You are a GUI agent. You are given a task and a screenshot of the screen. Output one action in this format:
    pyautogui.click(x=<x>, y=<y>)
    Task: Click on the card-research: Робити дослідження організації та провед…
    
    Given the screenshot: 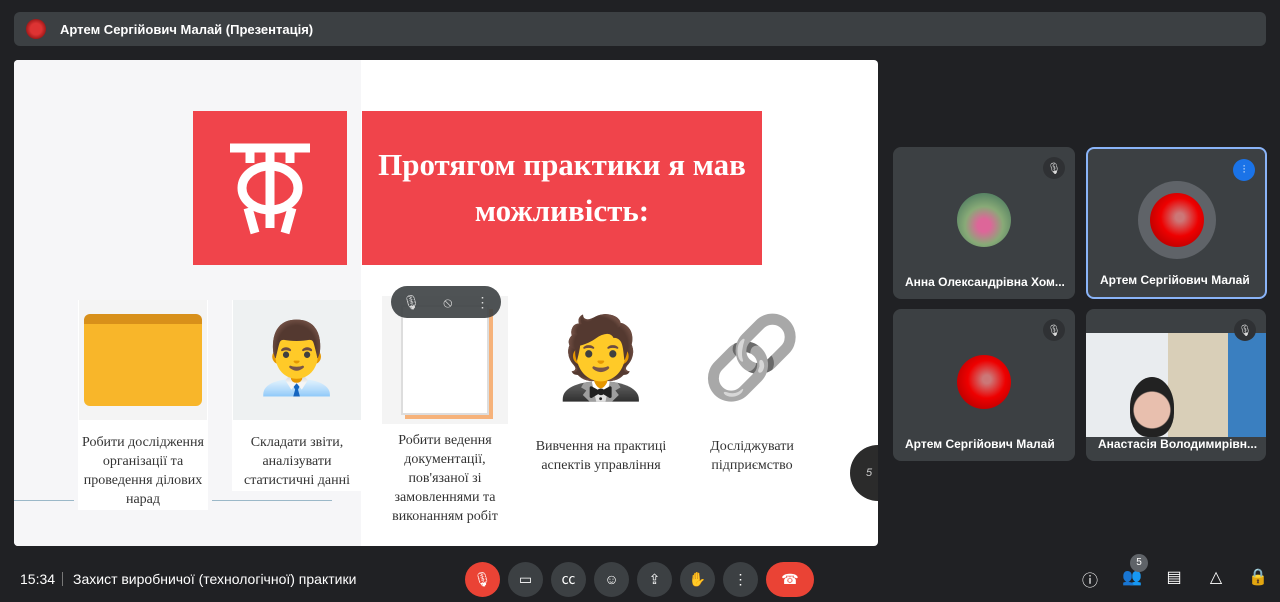 What is the action you would take?
    pyautogui.click(x=143, y=405)
    